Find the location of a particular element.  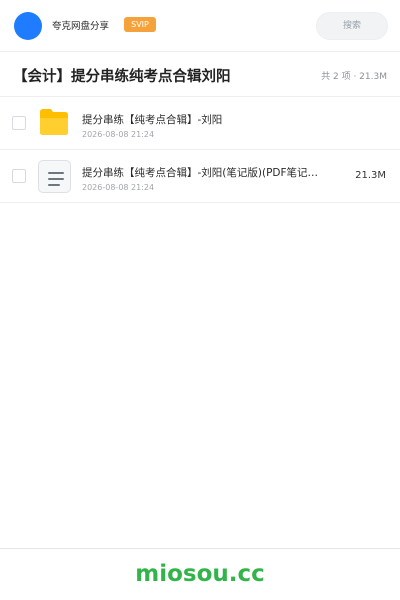

document-icon is located at coordinates (54, 176).